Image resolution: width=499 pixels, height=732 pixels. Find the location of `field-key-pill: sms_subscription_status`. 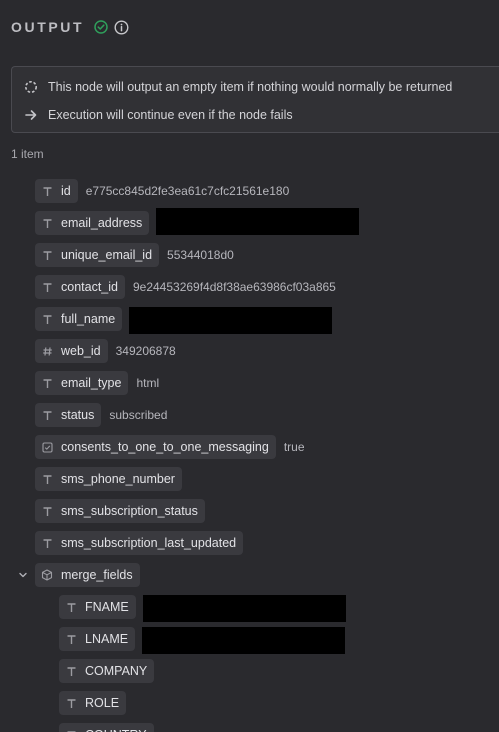

field-key-pill: sms_subscription_status is located at coordinates (120, 511).